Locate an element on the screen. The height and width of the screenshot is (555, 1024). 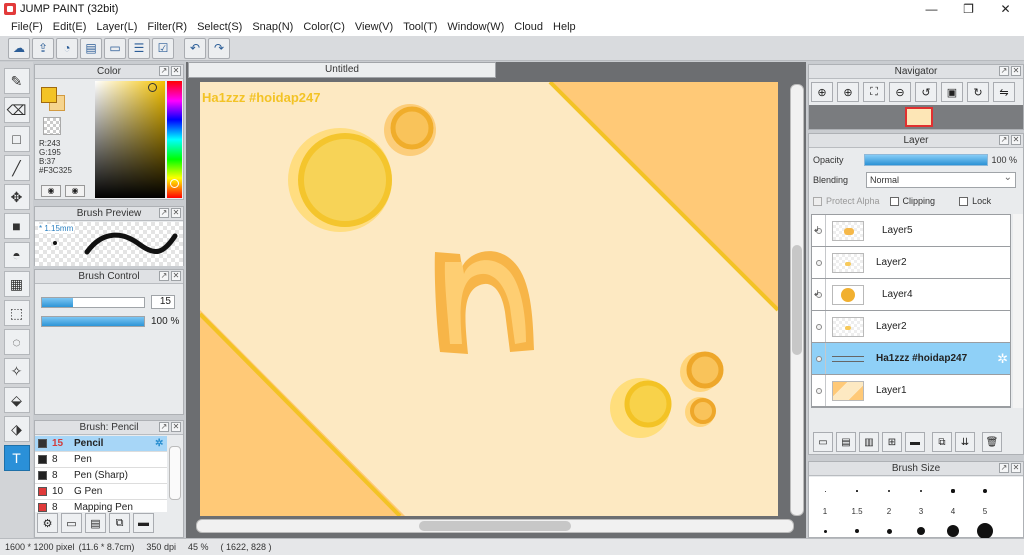
brush-list-item: 8 Mapping Pen is located at coordinates (101, 506).